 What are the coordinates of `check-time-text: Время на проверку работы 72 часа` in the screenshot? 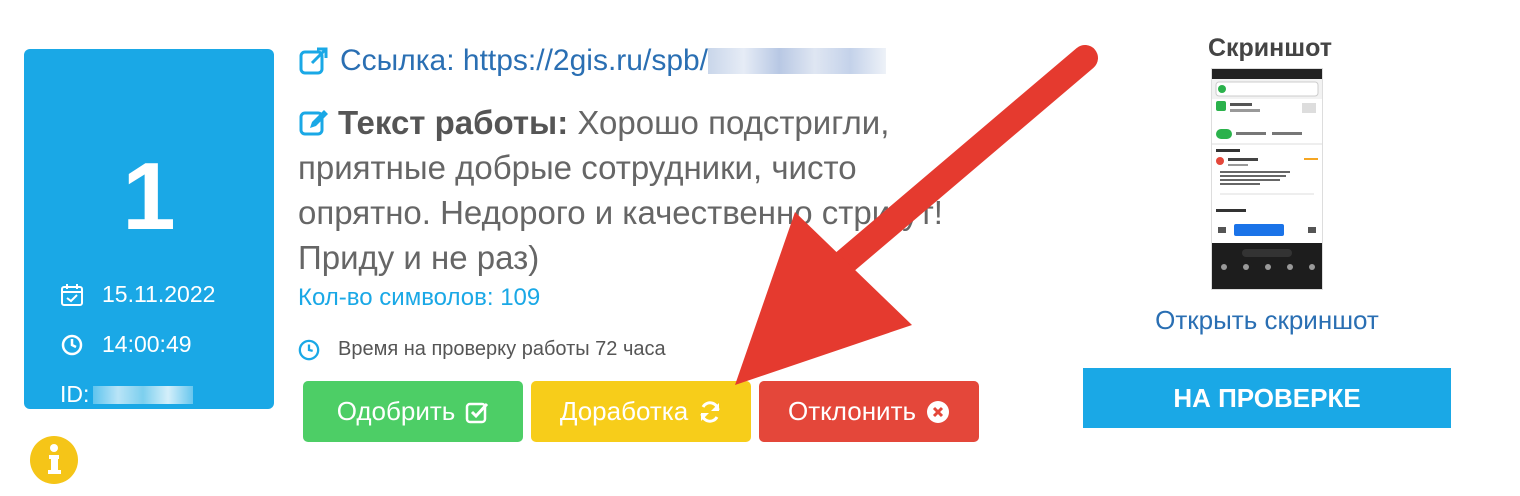 It's located at (502, 349).